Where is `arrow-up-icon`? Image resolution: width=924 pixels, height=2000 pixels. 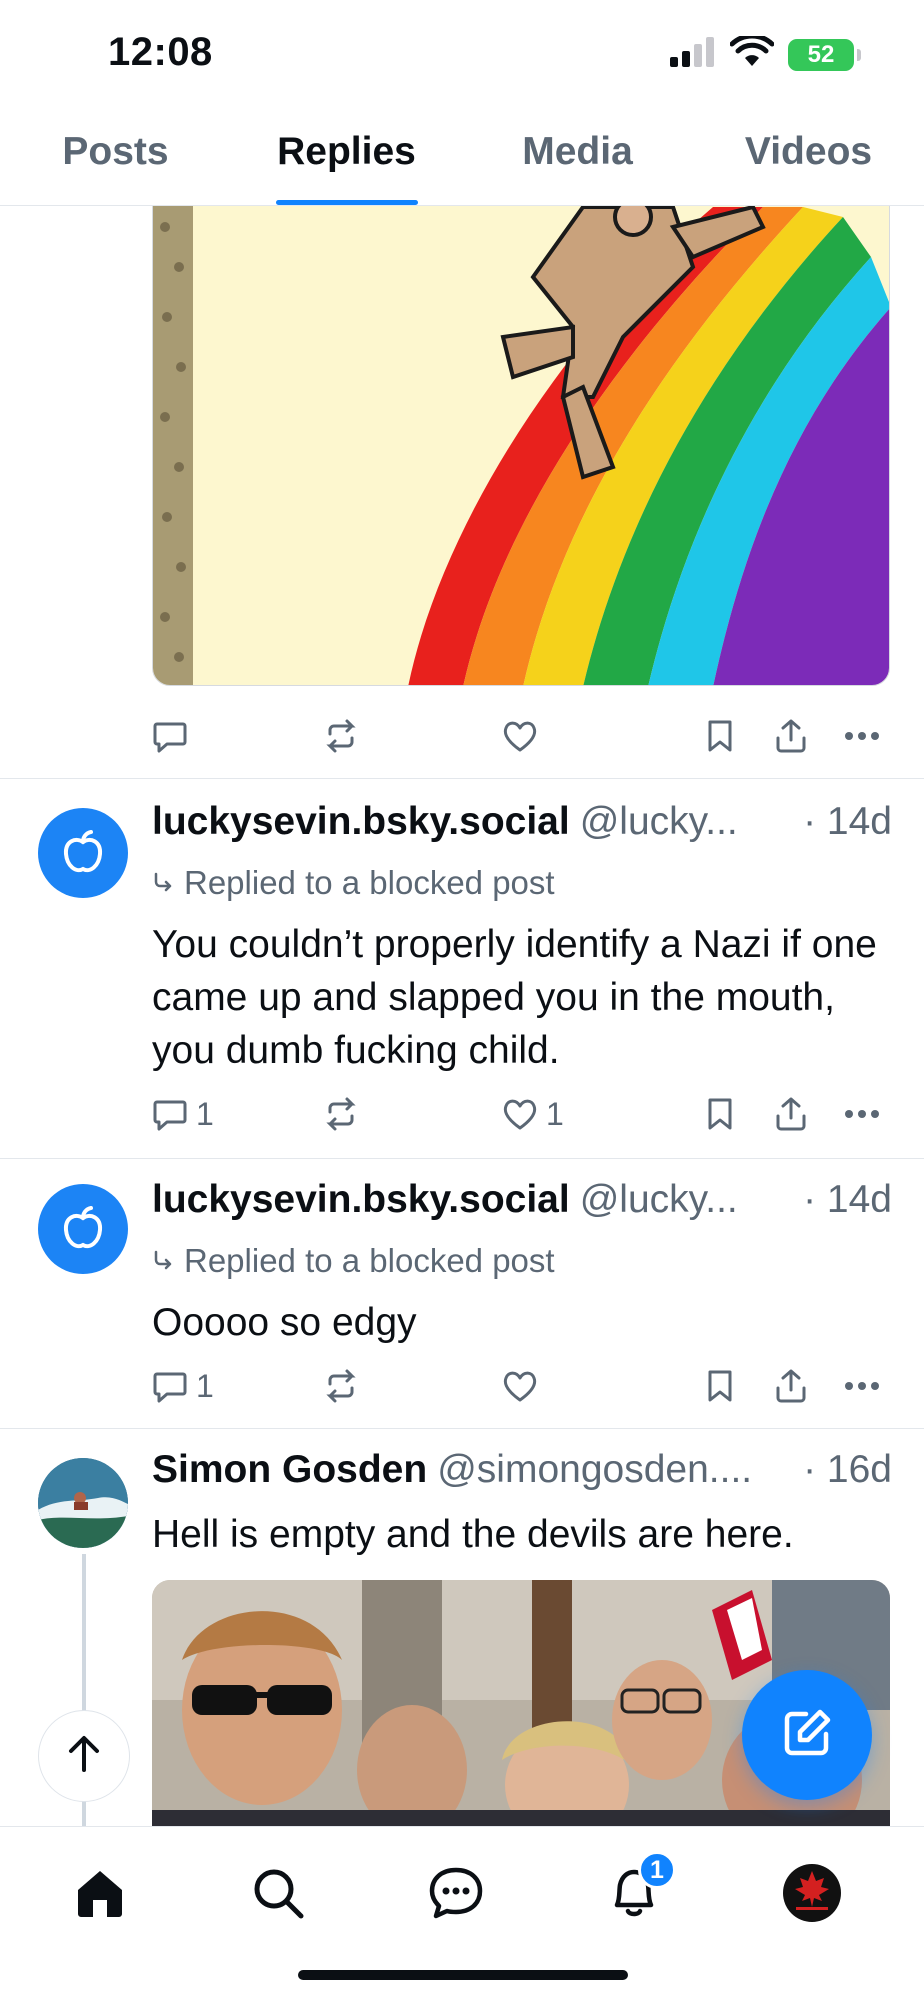
arrow-up-icon is located at coordinates (84, 1756).